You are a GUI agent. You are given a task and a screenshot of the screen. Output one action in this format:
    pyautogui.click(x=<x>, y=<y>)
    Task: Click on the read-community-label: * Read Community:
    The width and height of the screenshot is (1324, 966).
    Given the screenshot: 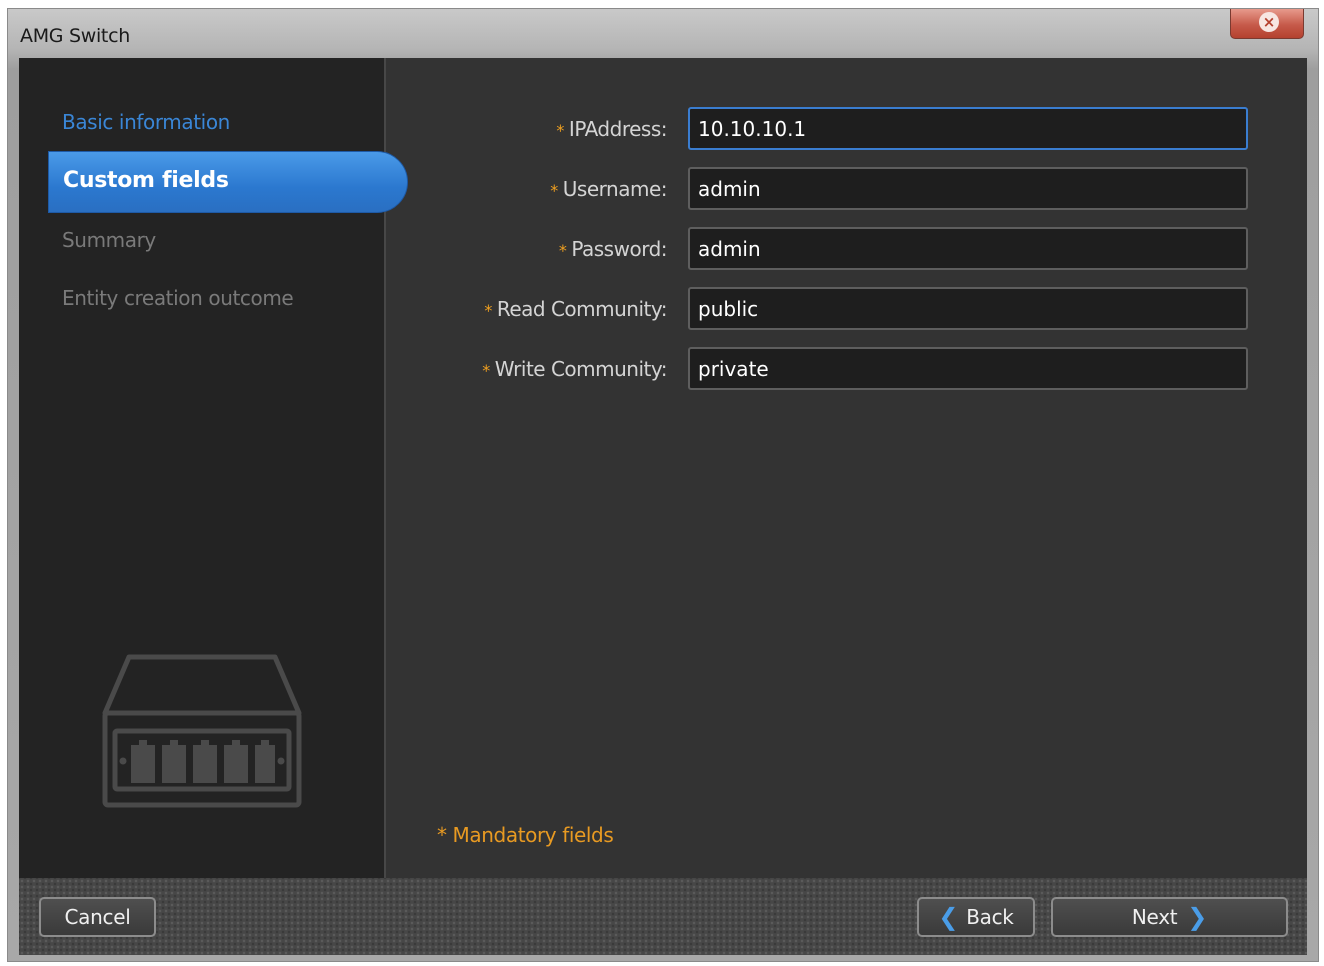 What is the action you would take?
    pyautogui.click(x=575, y=309)
    